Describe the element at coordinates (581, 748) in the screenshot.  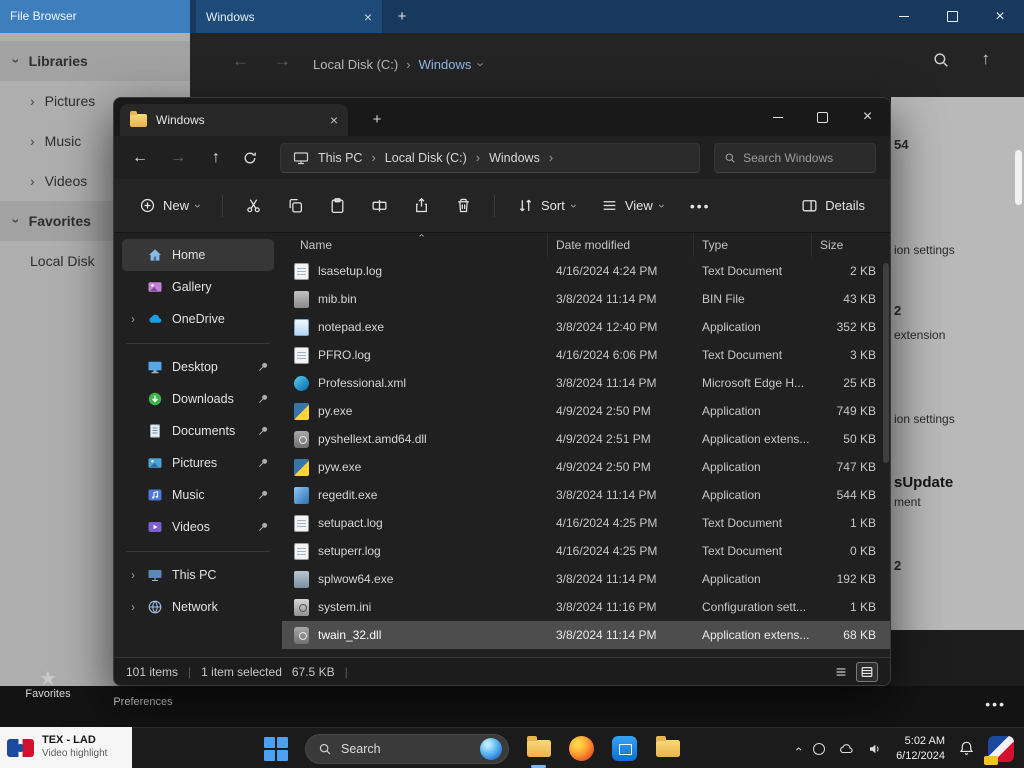
I see `taskbar-firefox` at that location.